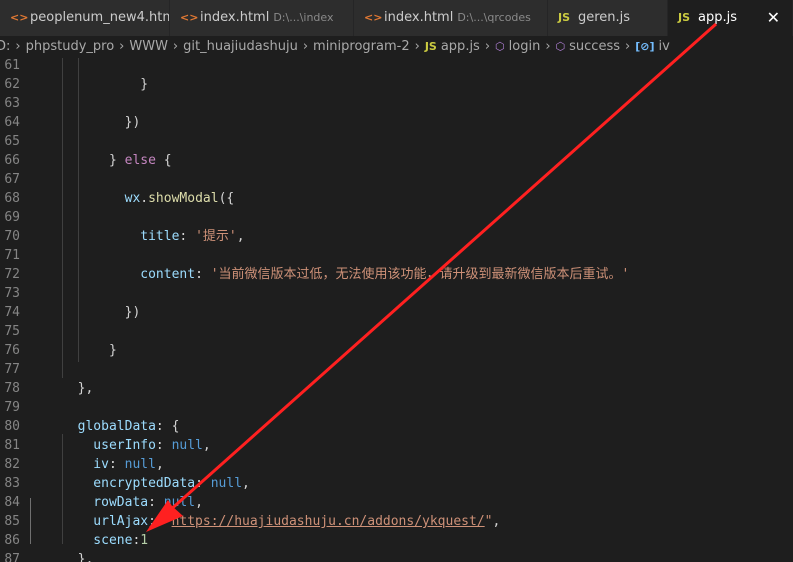  I want to click on breadcrumb-item-app-js: app.js, so click(460, 47).